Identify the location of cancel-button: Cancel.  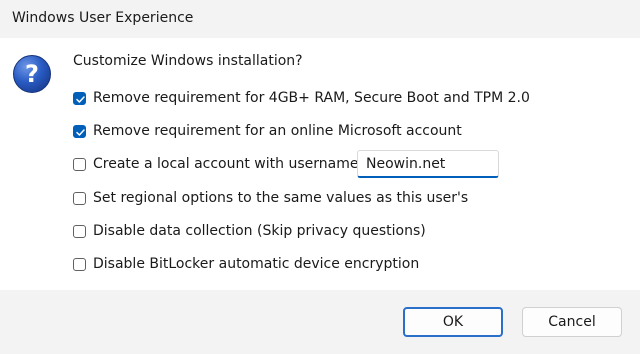
(572, 322).